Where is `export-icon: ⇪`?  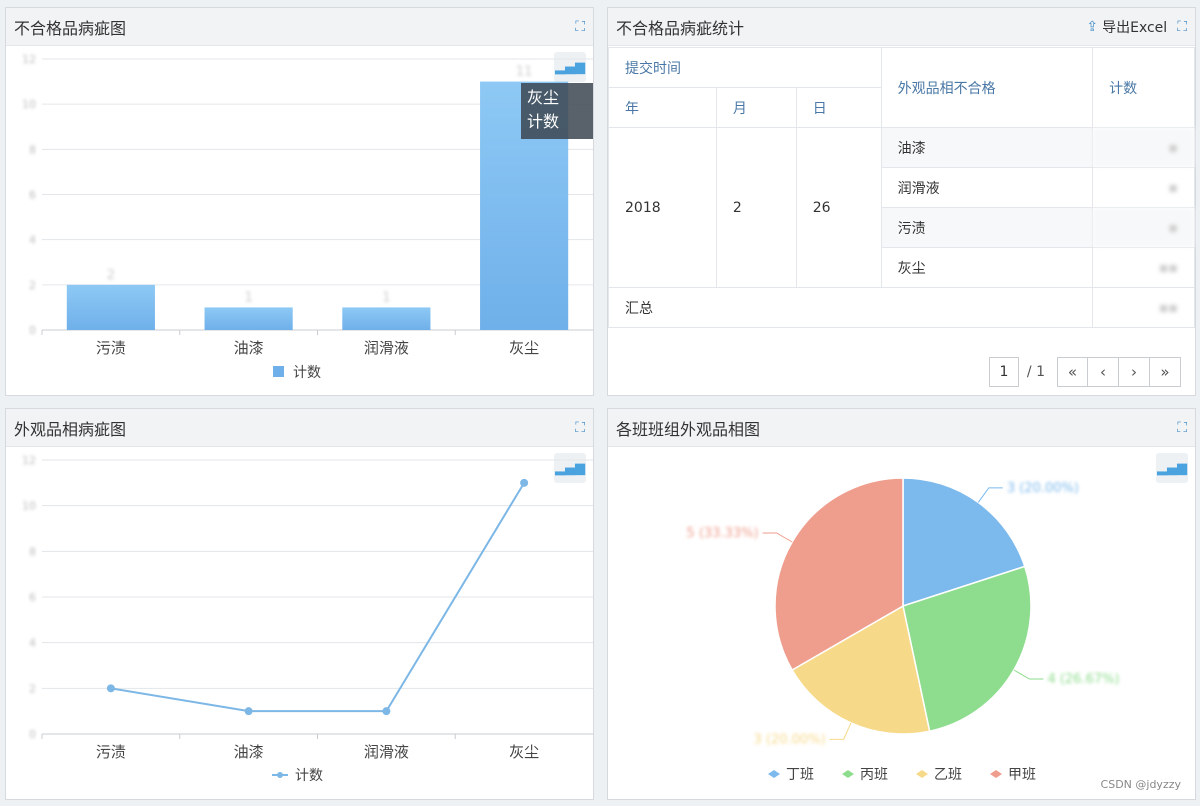
export-icon: ⇪ is located at coordinates (1092, 26).